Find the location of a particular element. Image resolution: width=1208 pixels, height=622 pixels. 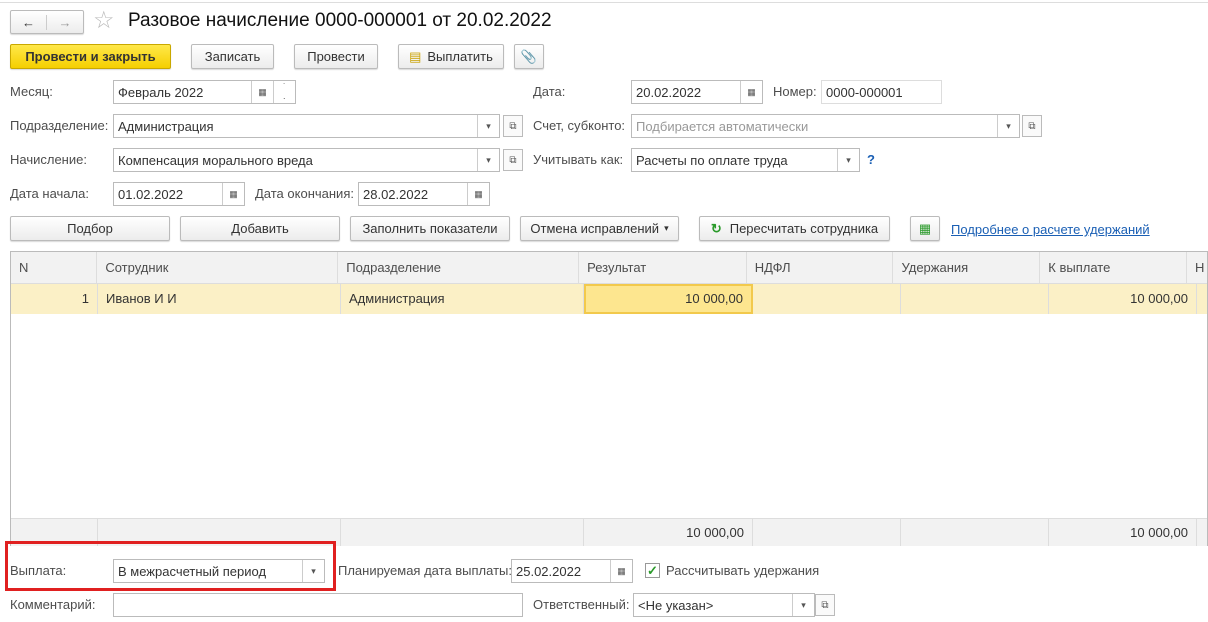

account-as-field: Расчеты по оплате труда ▾ is located at coordinates (745, 160).